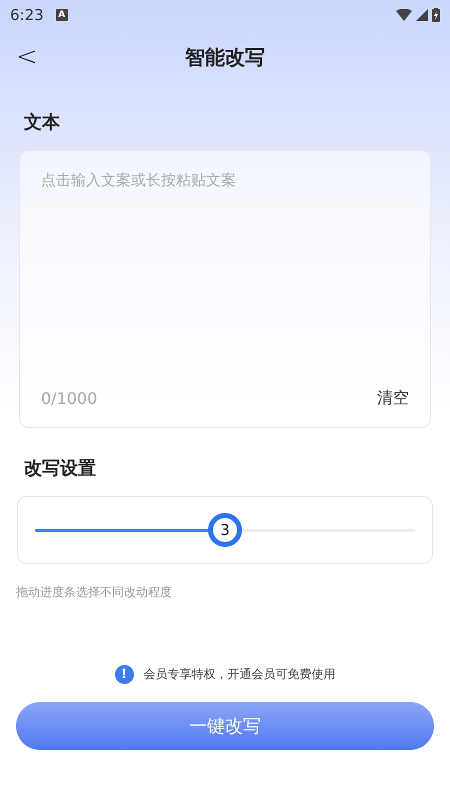  What do you see at coordinates (42, 122) in the screenshot?
I see `section-label: 文本` at bounding box center [42, 122].